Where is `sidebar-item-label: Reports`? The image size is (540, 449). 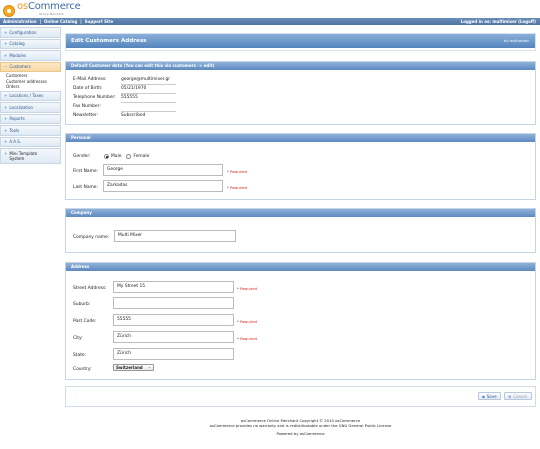
sidebar-item-label: Reports is located at coordinates (17, 119).